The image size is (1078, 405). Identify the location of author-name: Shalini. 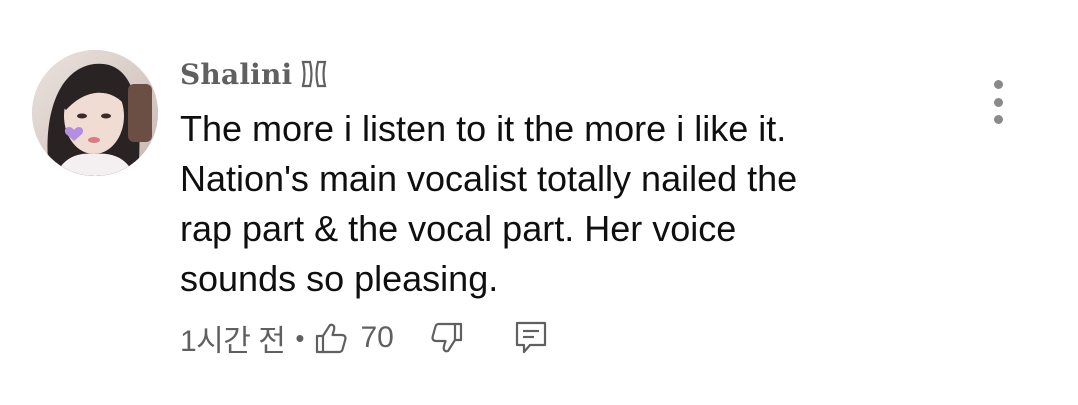
(236, 74).